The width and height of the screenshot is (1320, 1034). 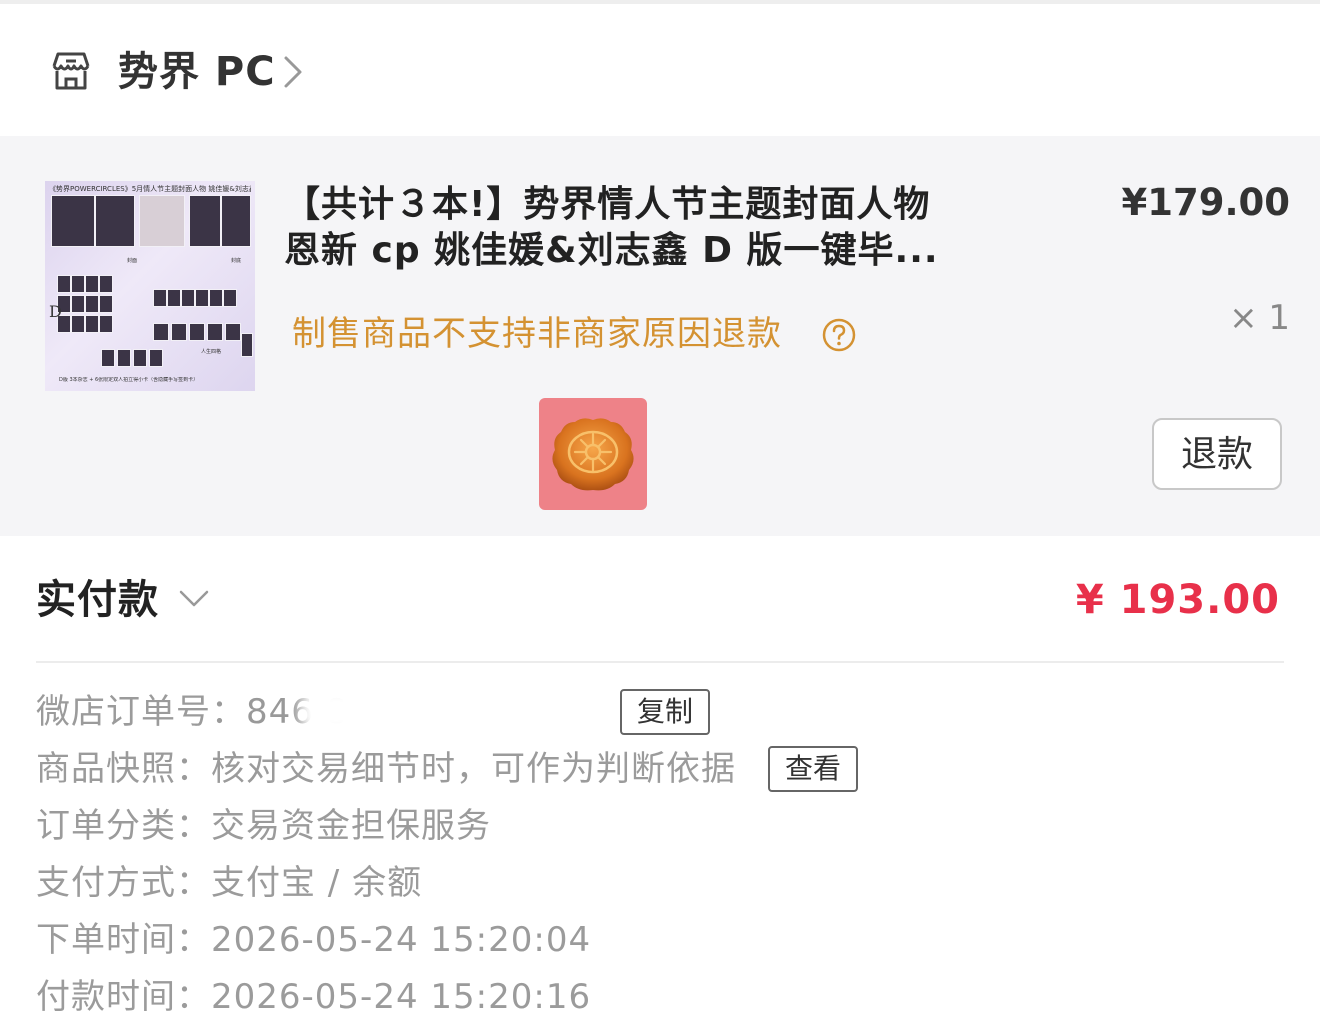 What do you see at coordinates (55, 311) in the screenshot?
I see `thumbnail-version: D` at bounding box center [55, 311].